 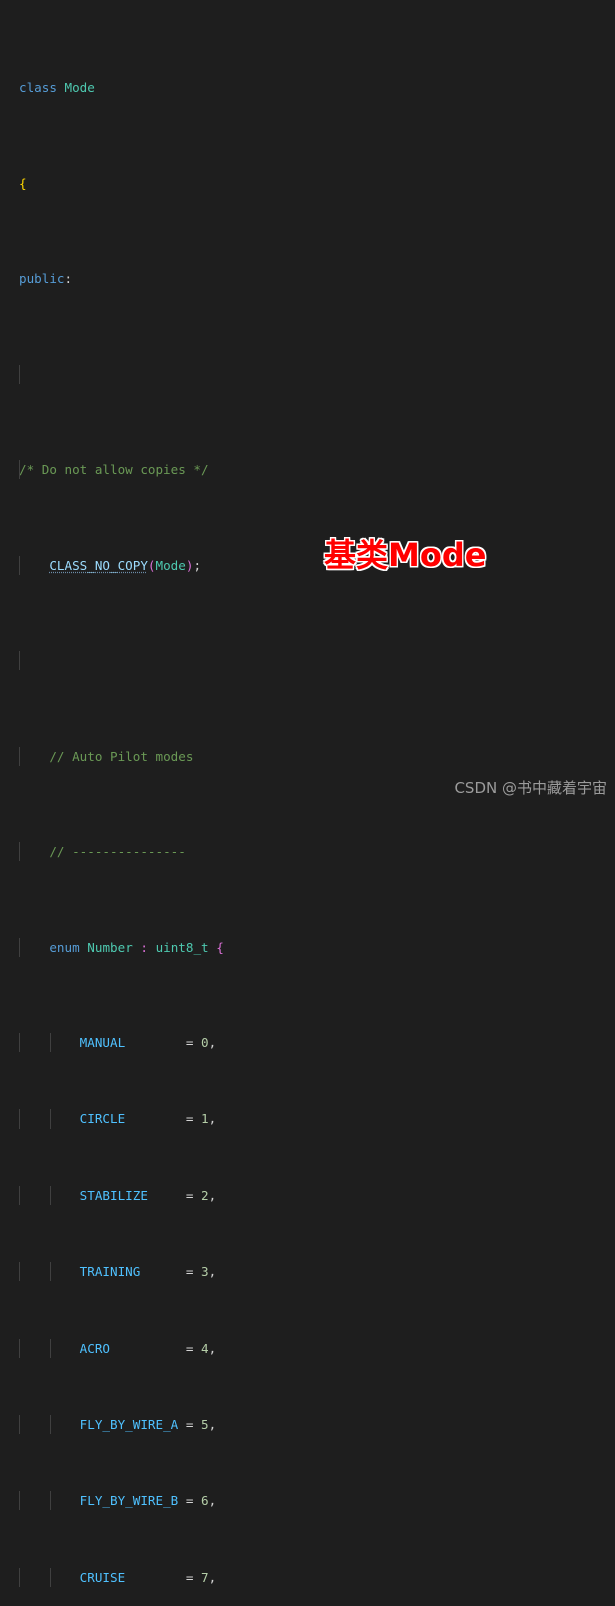 What do you see at coordinates (205, 1043) in the screenshot?
I see `enum-value-manual: 0` at bounding box center [205, 1043].